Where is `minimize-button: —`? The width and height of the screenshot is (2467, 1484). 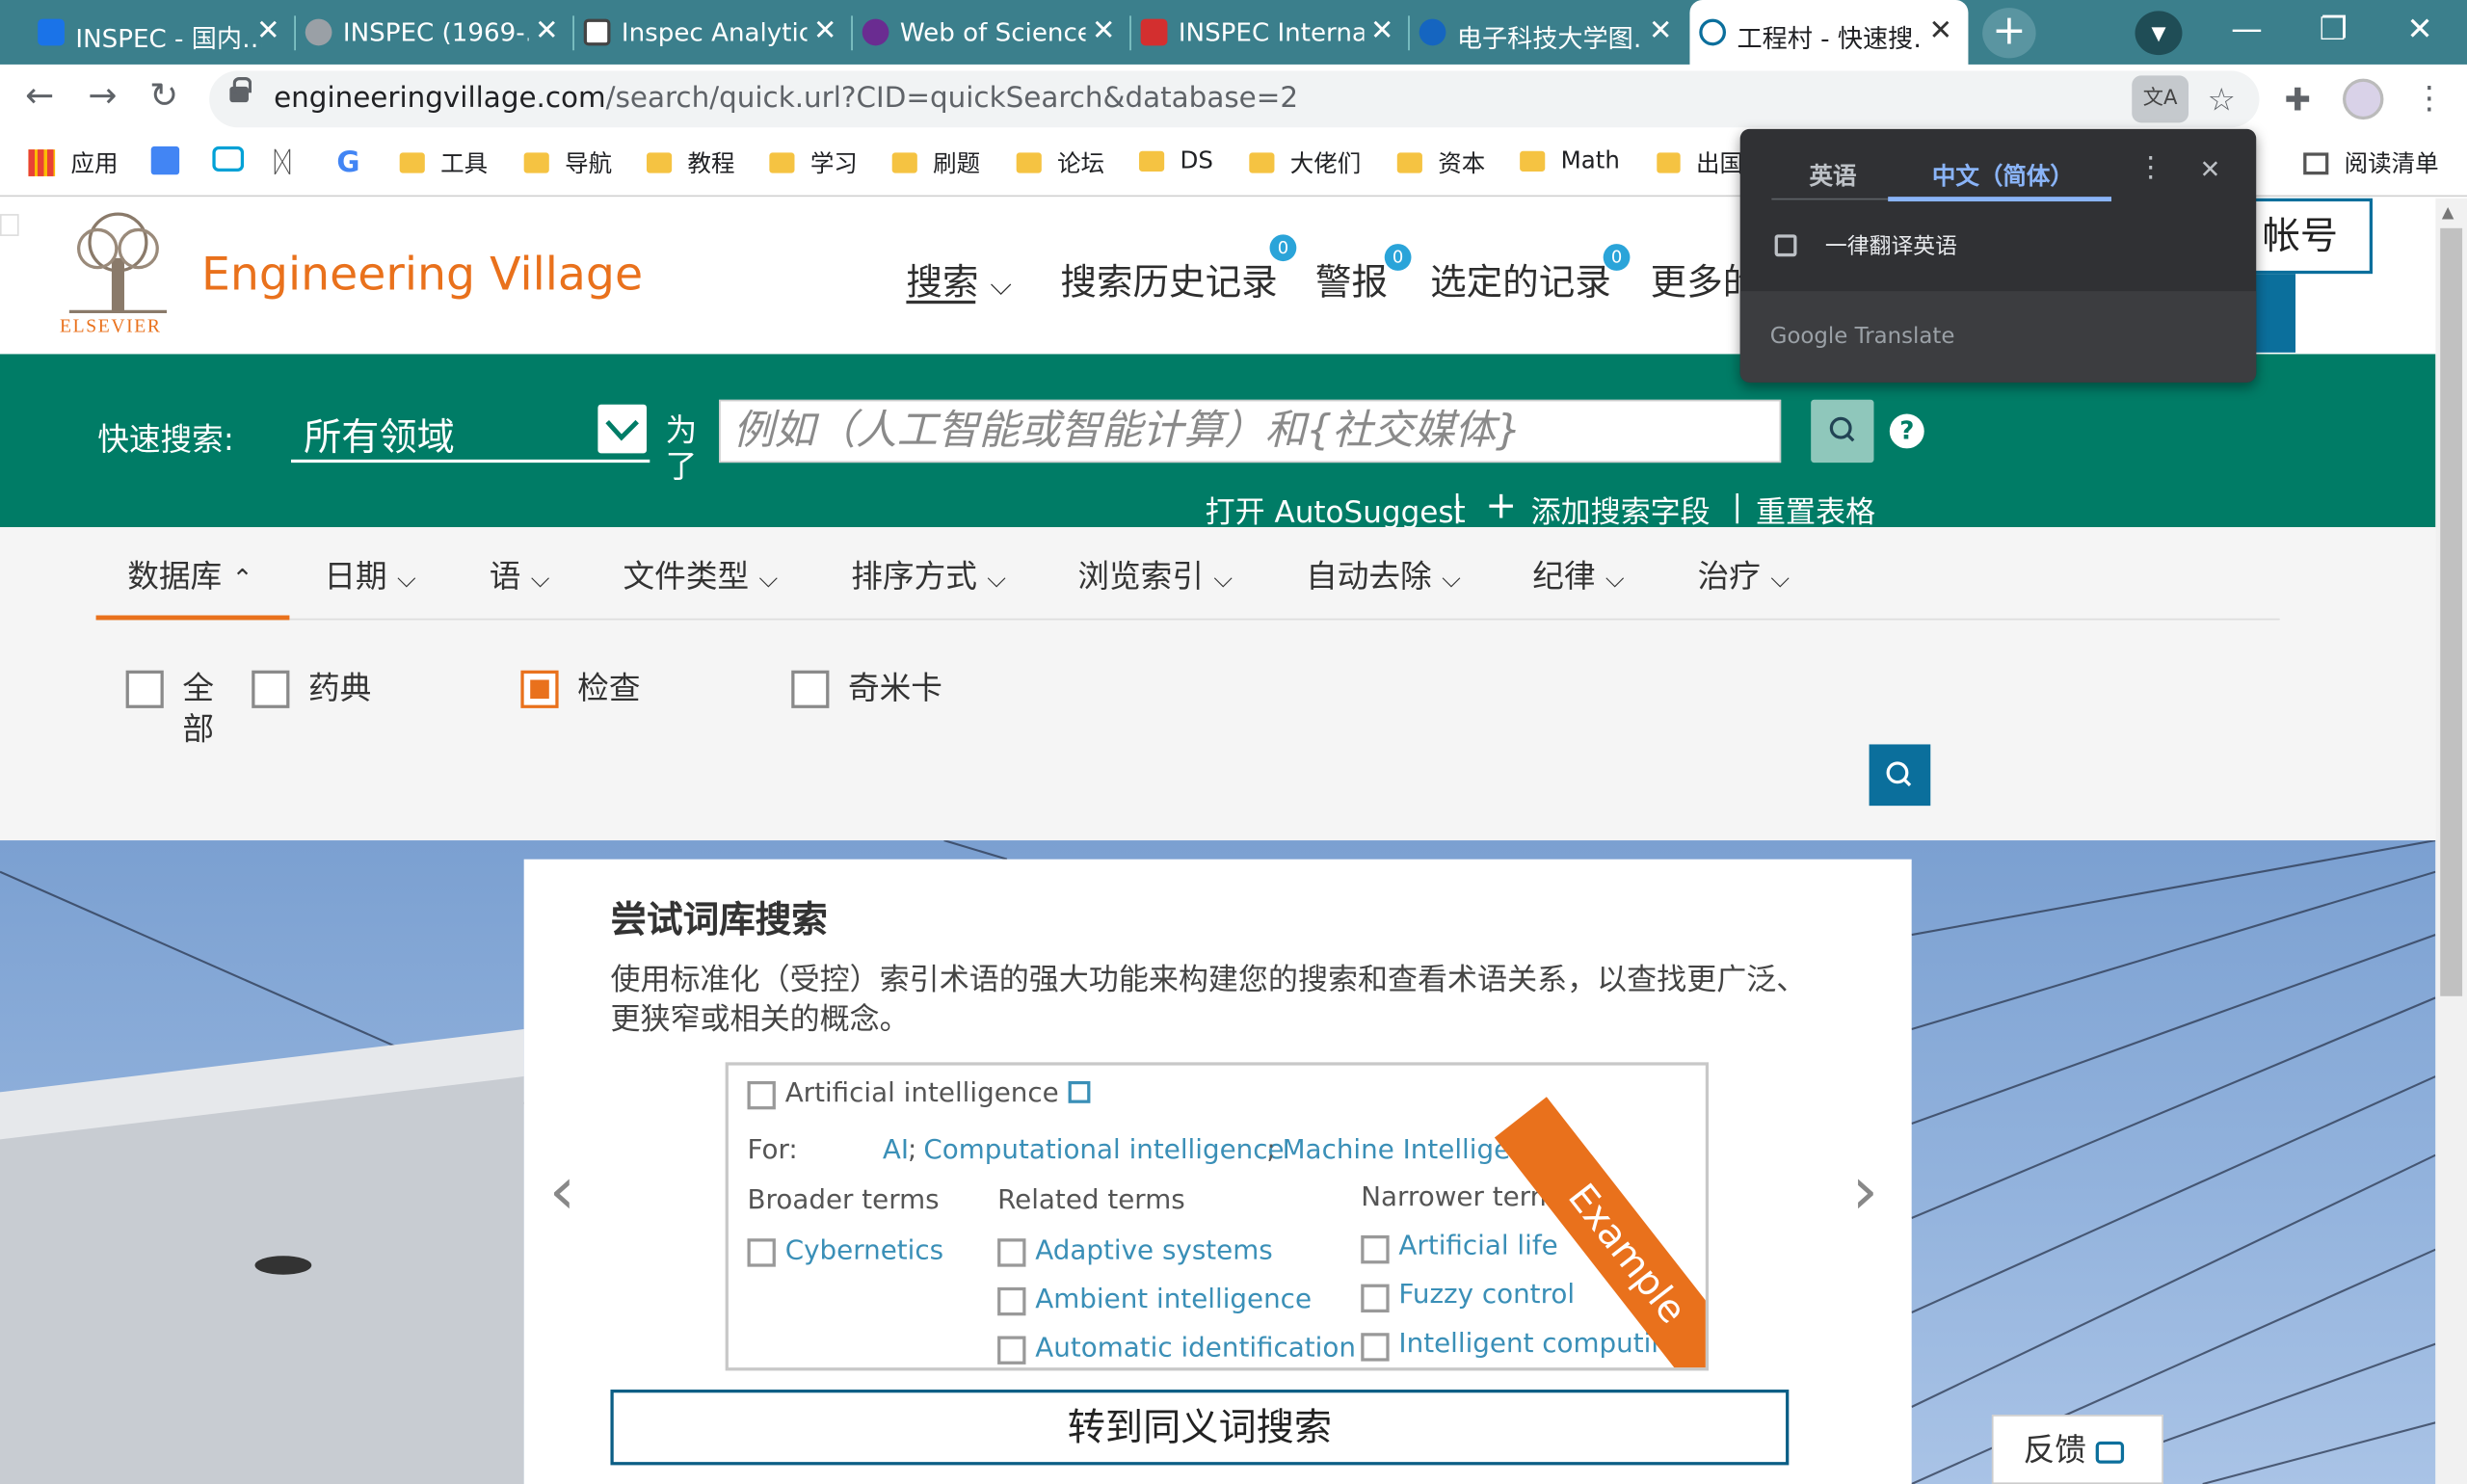
minimize-button: — is located at coordinates (2246, 28).